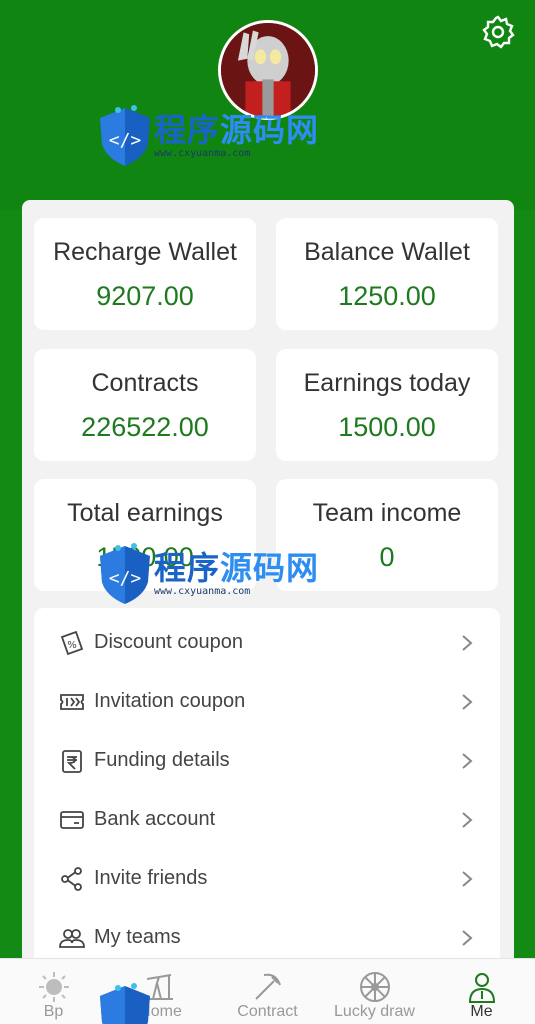  I want to click on stat-card-team-income: Team income 0, so click(387, 535).